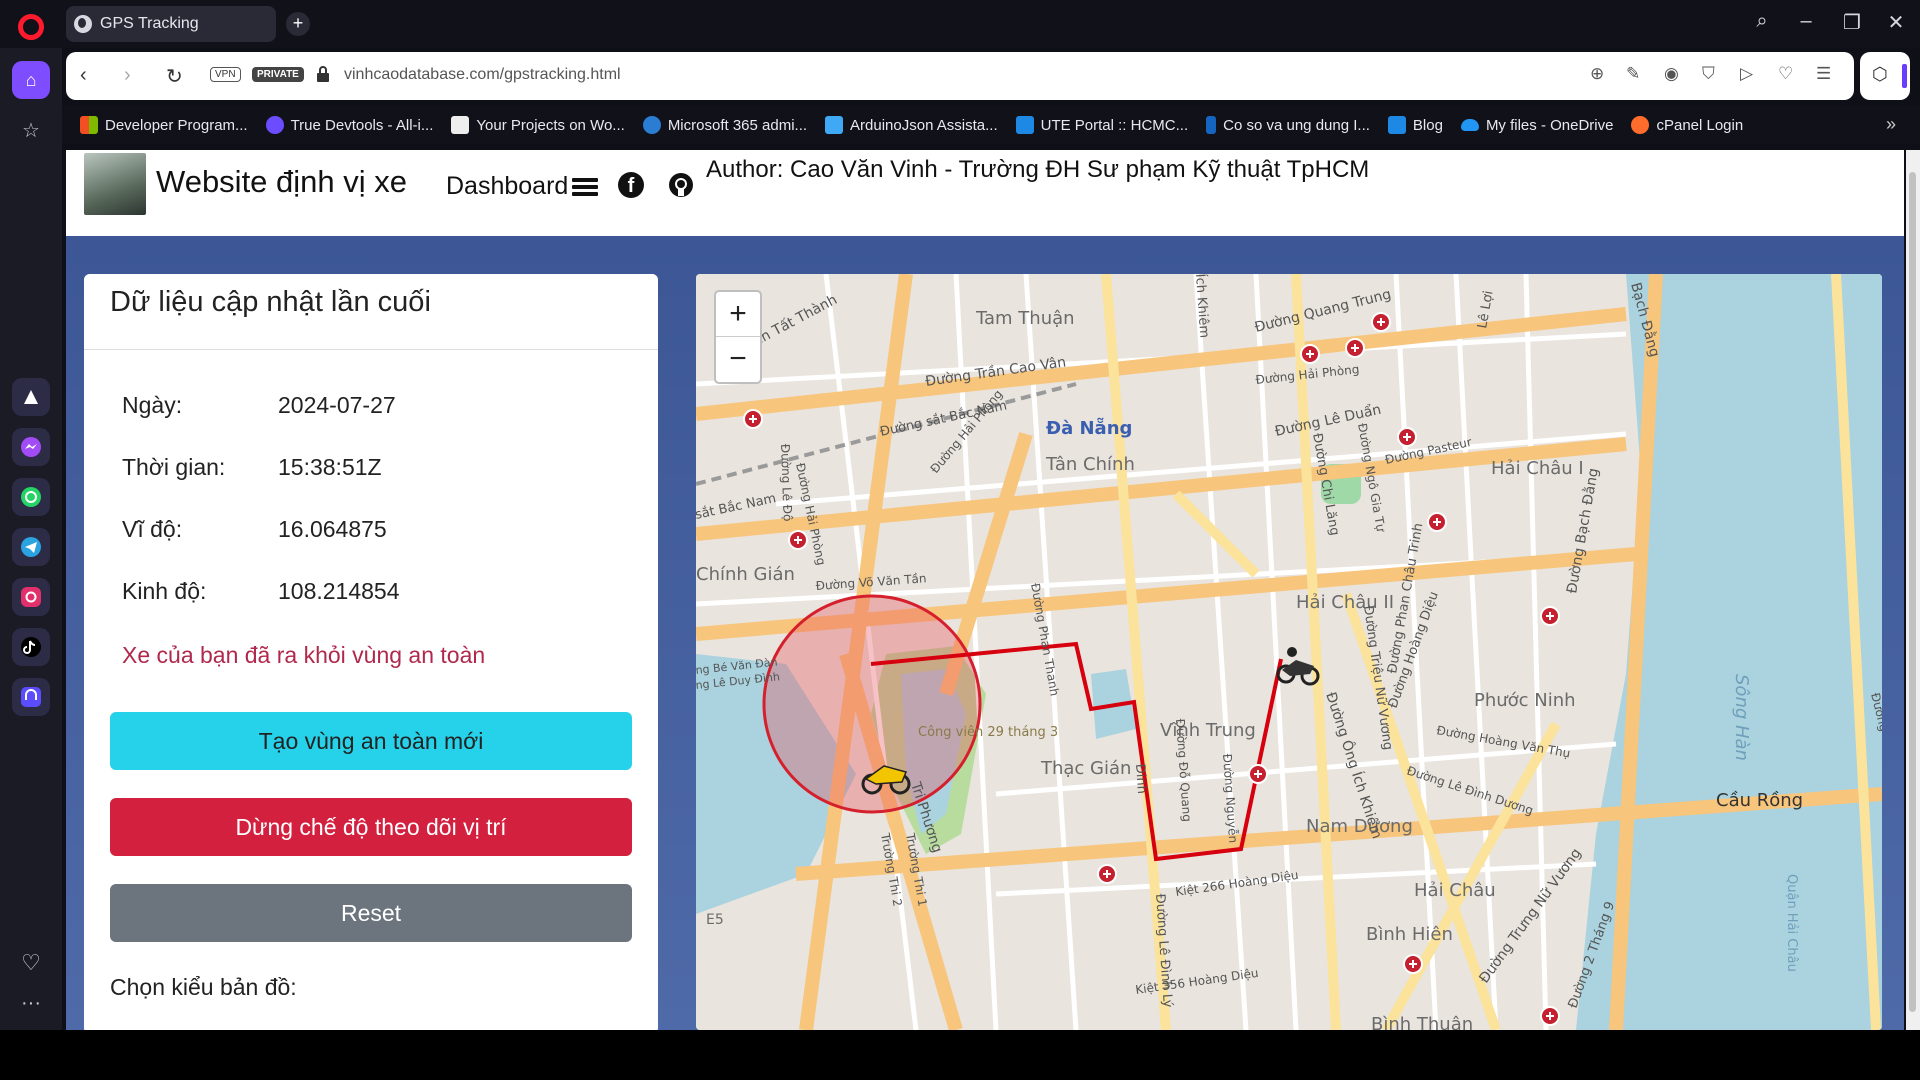  I want to click on map-type-label: Chọn kiểu bản đồ:, so click(203, 987).